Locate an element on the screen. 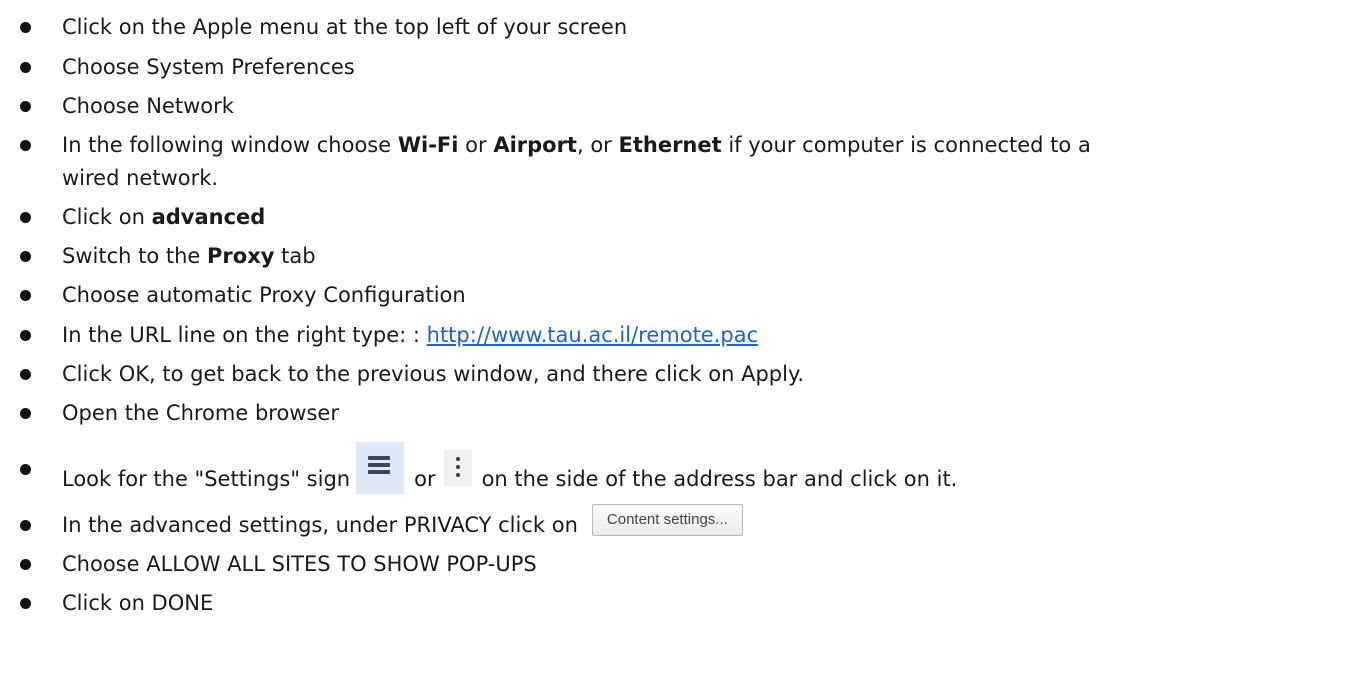 The width and height of the screenshot is (1365, 687). step-text: Choose Network is located at coordinates (148, 106).